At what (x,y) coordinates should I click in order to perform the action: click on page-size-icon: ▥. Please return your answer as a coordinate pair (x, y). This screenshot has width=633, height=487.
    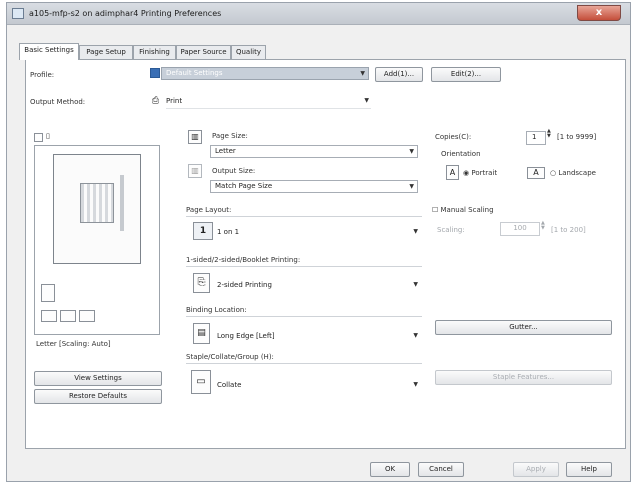
    Looking at the image, I should click on (195, 137).